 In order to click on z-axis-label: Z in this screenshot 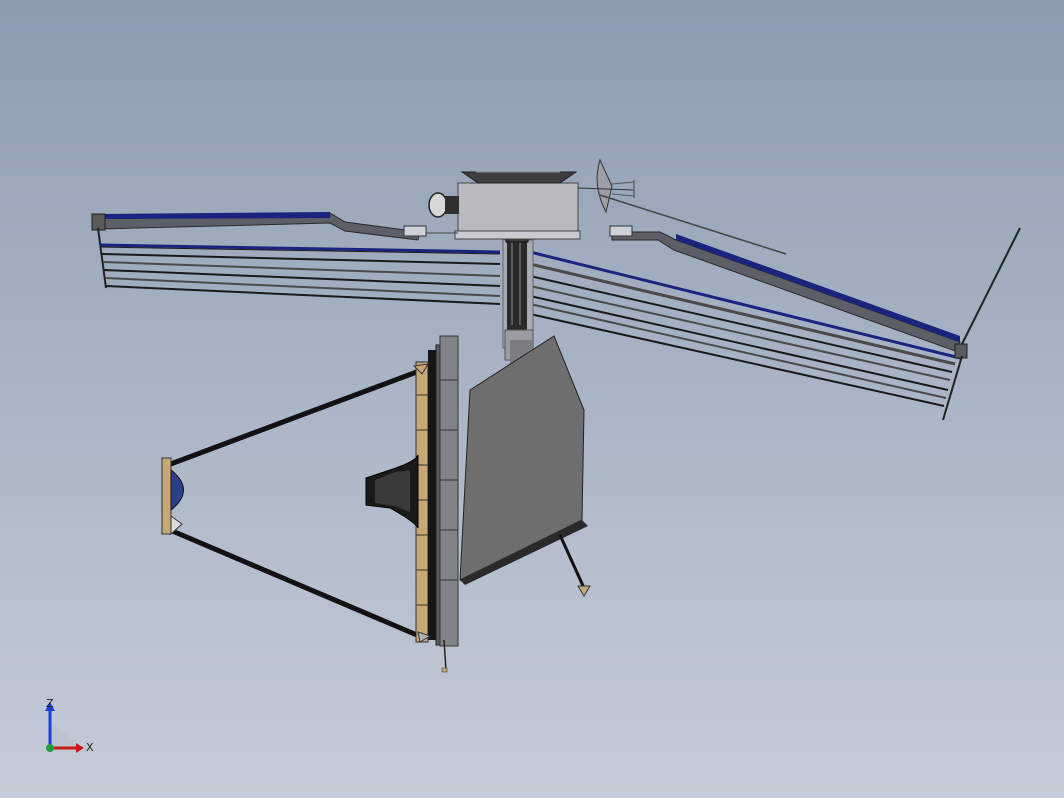, I will do `click(50, 703)`.